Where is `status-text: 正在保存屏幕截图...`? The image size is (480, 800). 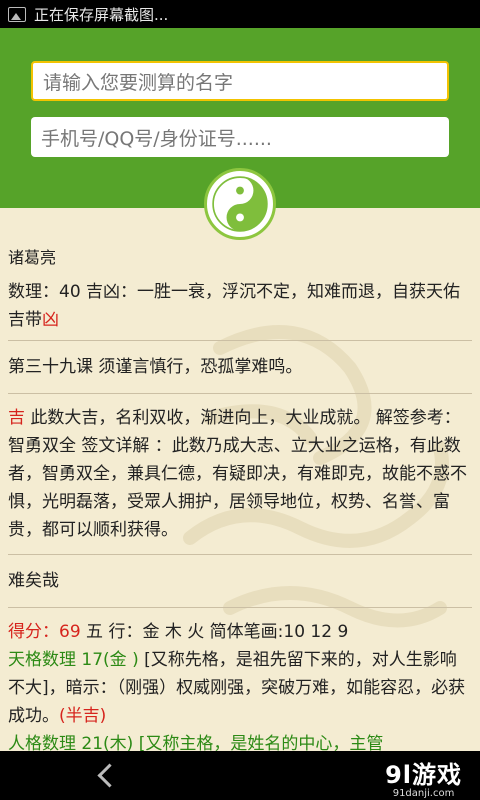 status-text: 正在保存屏幕截图... is located at coordinates (101, 14).